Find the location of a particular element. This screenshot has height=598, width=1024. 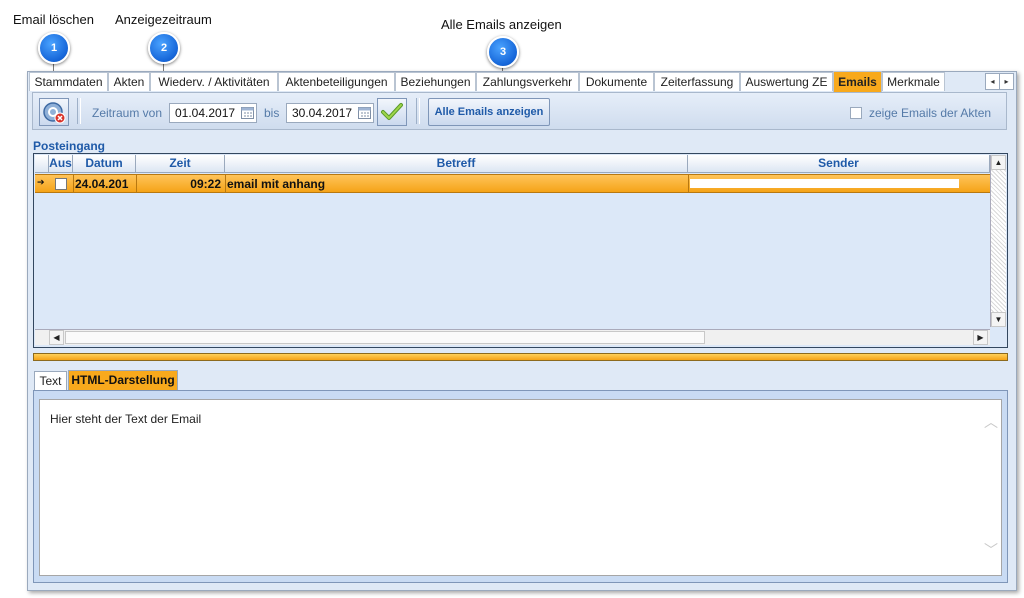

tab-zahlungsverkehr: Zahlungsverkehr is located at coordinates (527, 81).